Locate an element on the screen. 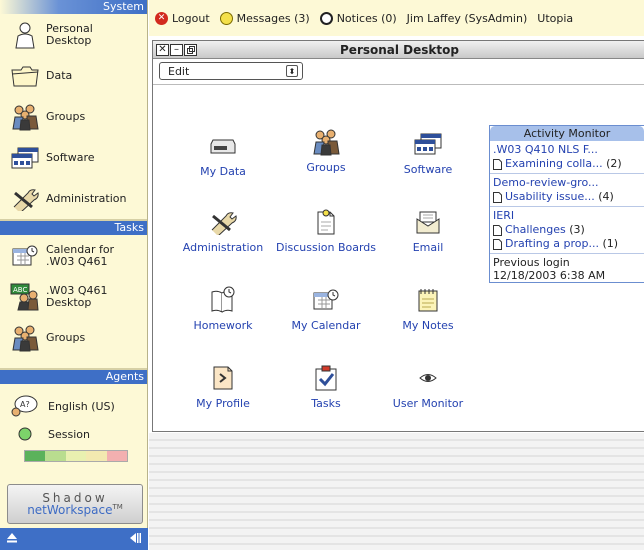 The image size is (644, 550). tasks-icon is located at coordinates (326, 378).